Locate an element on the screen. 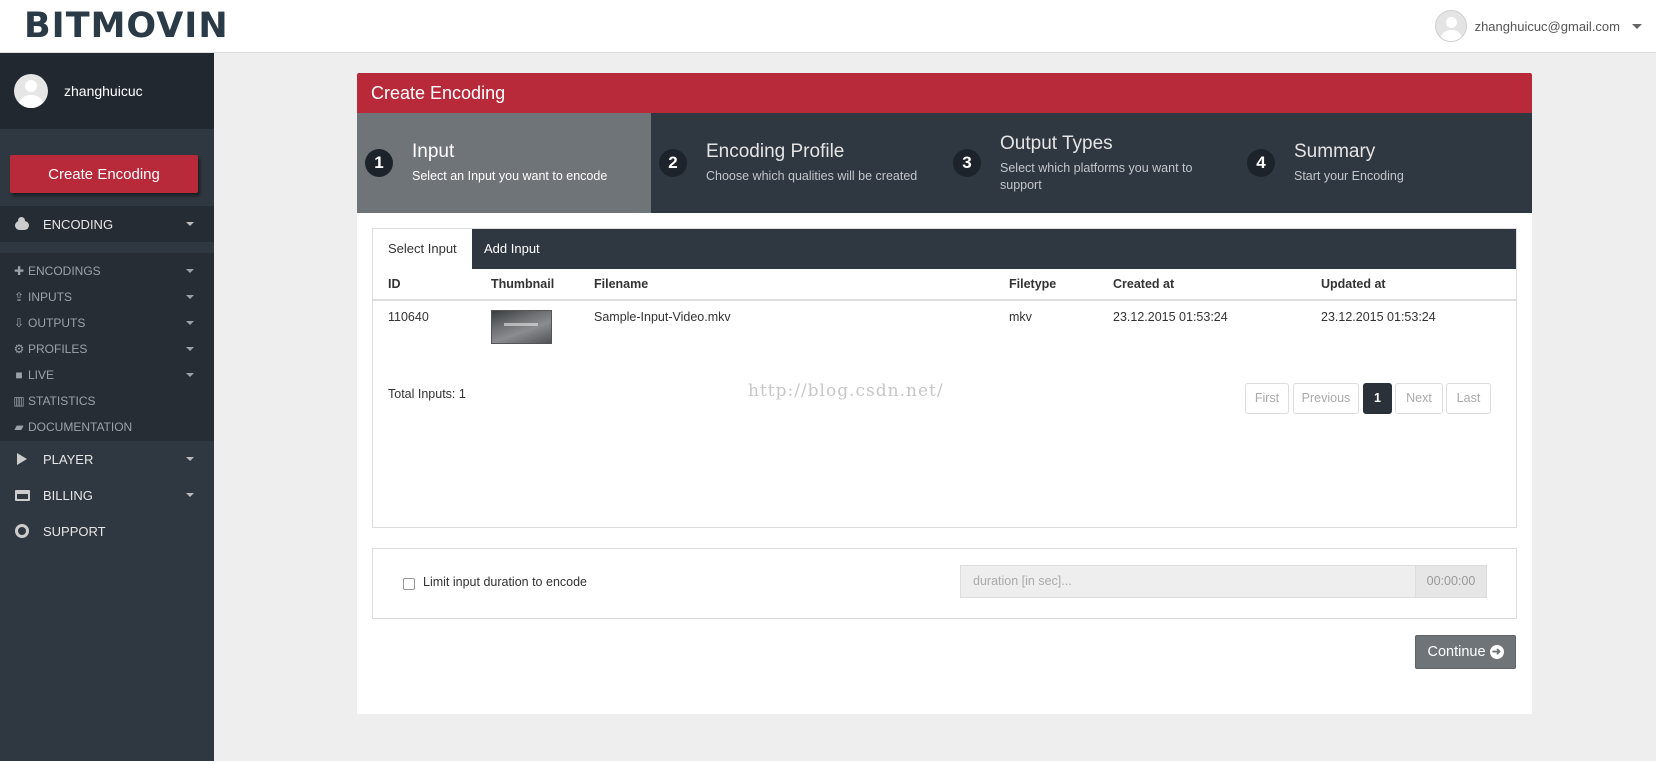  column-header-created: Created at is located at coordinates (1143, 284).